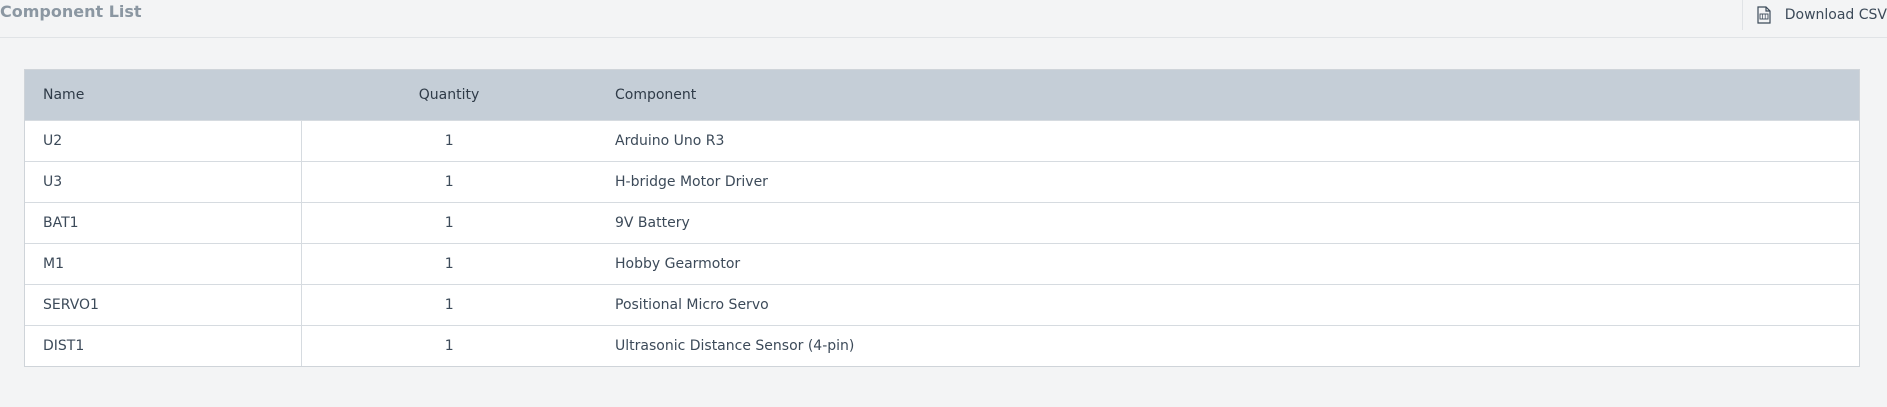 The height and width of the screenshot is (407, 1887). What do you see at coordinates (1228, 95) in the screenshot?
I see `column-header-component: Component` at bounding box center [1228, 95].